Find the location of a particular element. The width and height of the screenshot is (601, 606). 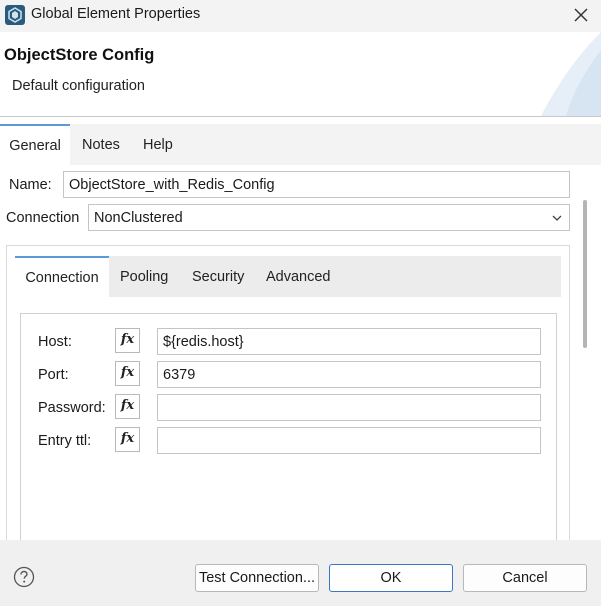

host-label: Host: is located at coordinates (55, 342).